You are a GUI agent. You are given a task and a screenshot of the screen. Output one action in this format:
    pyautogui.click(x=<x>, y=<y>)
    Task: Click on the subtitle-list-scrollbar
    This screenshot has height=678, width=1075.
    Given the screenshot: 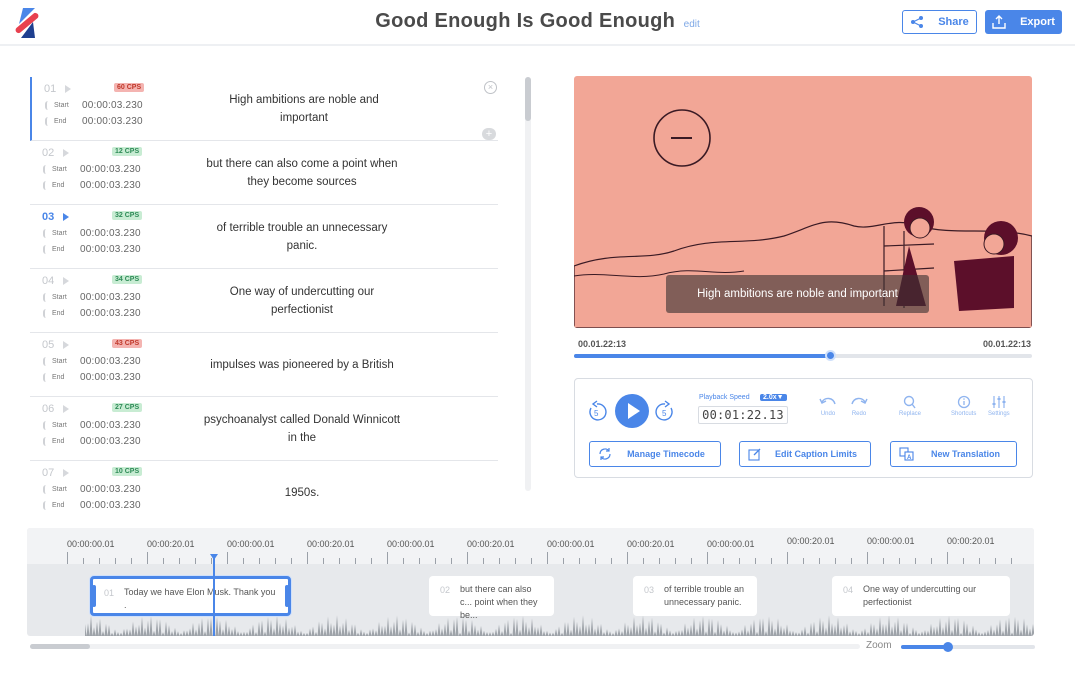 What is the action you would take?
    pyautogui.click(x=528, y=284)
    